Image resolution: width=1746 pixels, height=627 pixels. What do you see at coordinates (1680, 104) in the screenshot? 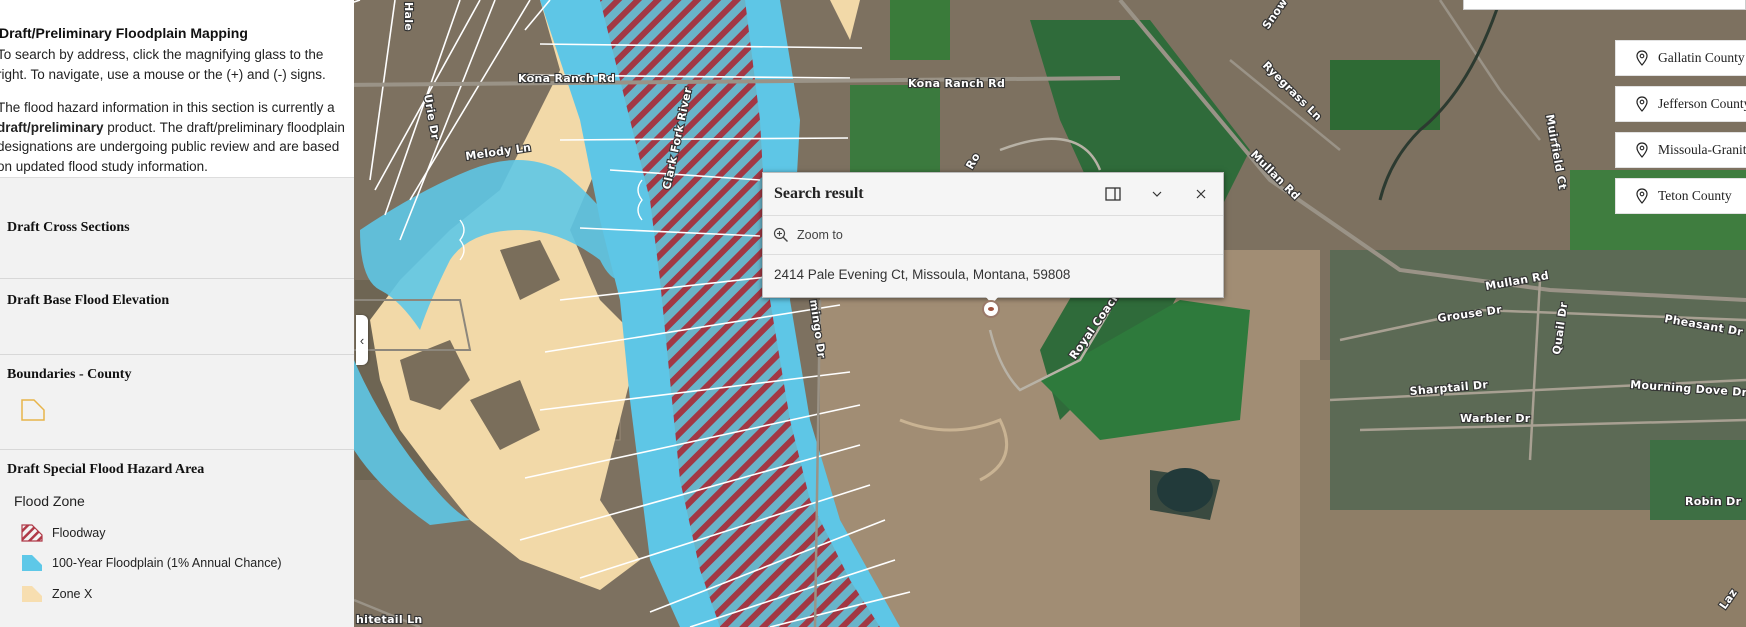
I see `county-bookmark-jefferson: Jefferson County` at bounding box center [1680, 104].